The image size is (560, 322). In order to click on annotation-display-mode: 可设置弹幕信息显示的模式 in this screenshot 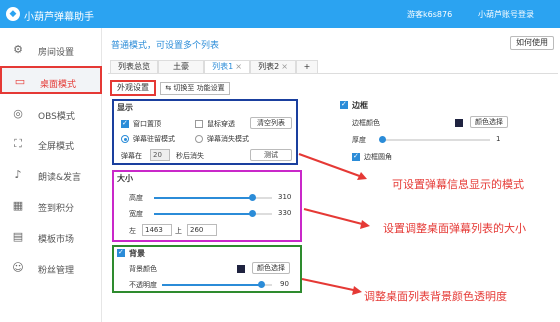, I will do `click(458, 184)`.